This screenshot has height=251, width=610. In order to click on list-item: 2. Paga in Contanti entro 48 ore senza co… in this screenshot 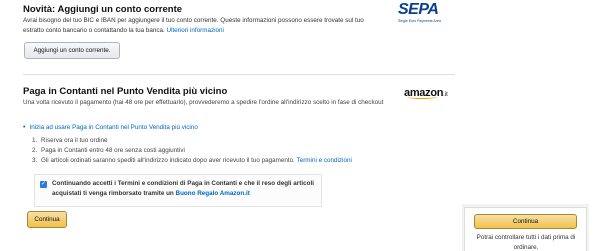, I will do `click(192, 151)`.